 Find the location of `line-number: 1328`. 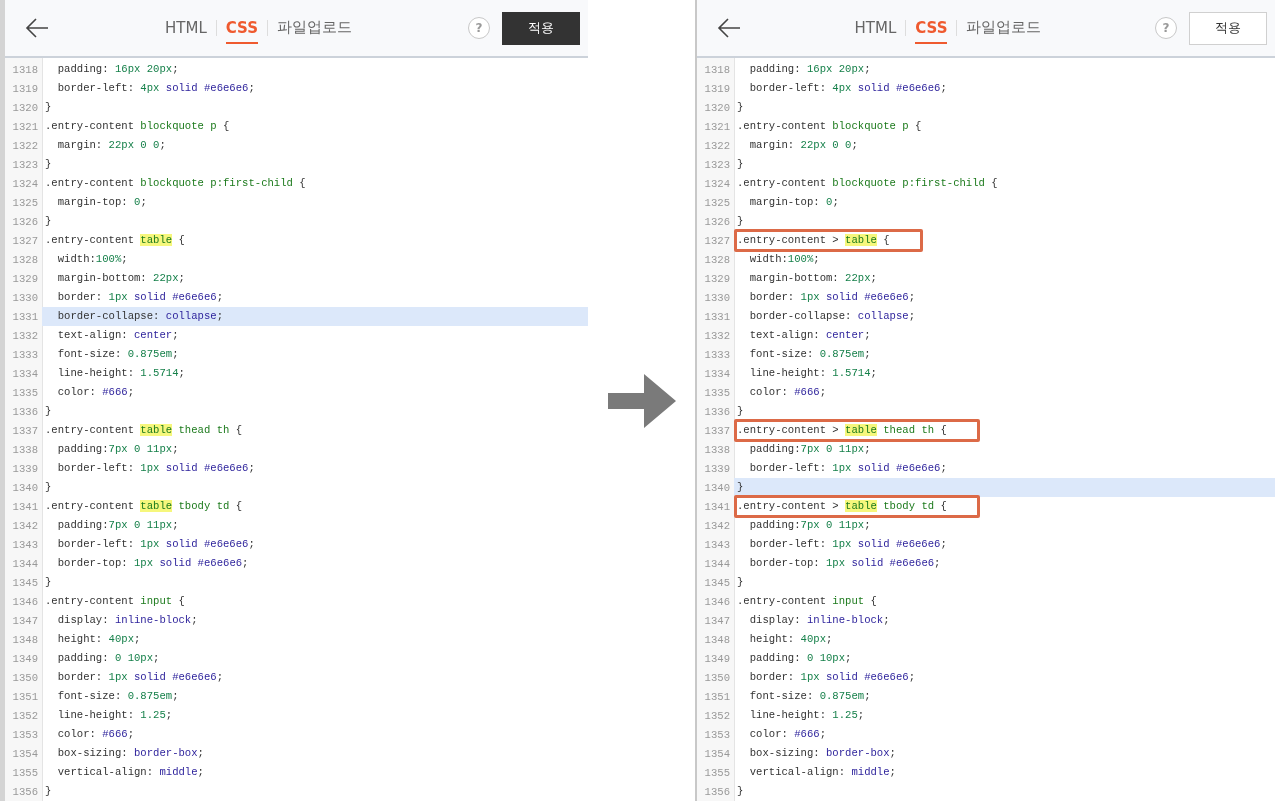

line-number: 1328 is located at coordinates (25, 259).